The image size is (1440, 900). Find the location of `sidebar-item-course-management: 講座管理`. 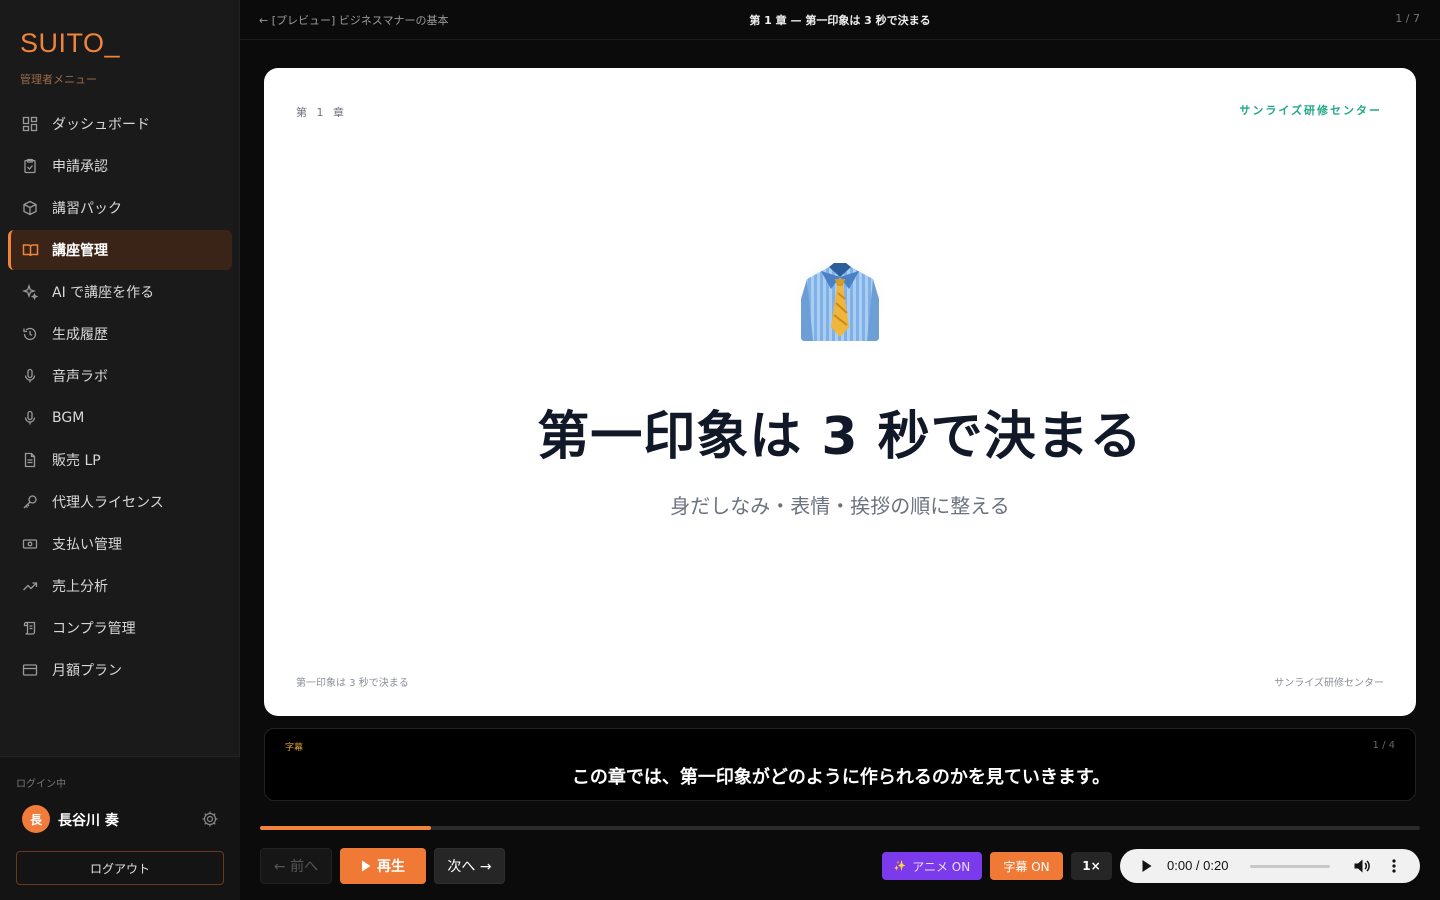

sidebar-item-course-management: 講座管理 is located at coordinates (120, 250).